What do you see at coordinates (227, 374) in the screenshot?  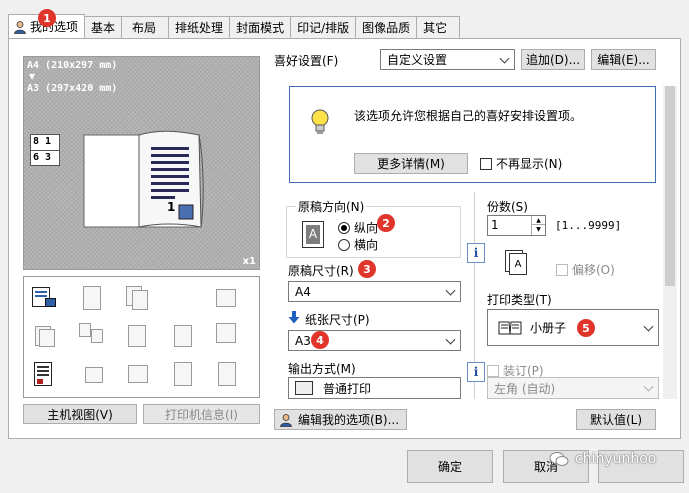 I see `list-page-icon` at bounding box center [227, 374].